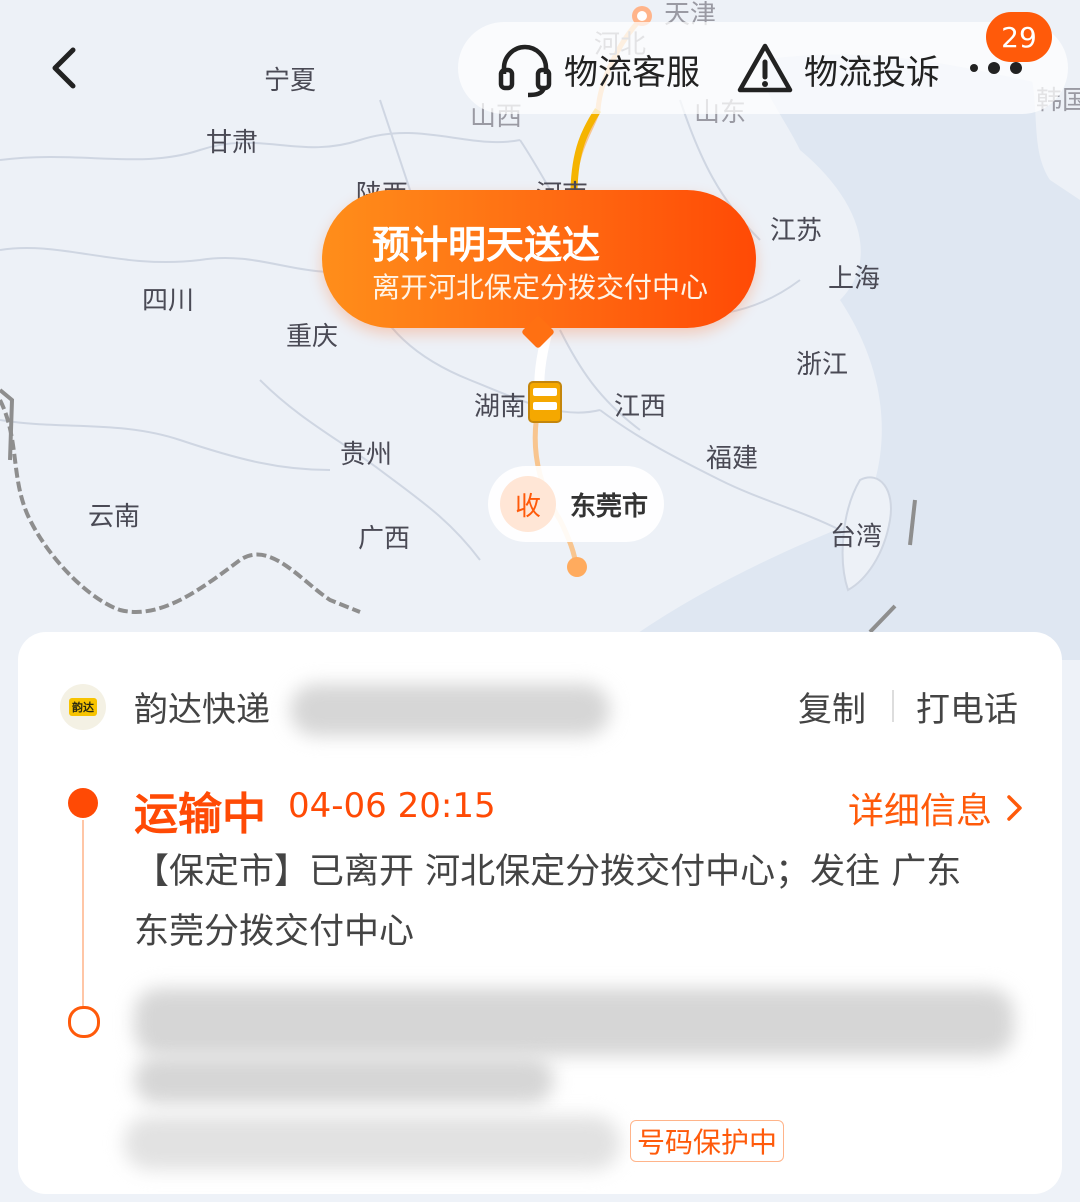  What do you see at coordinates (384, 539) in the screenshot?
I see `map-label-guangxi: 广西` at bounding box center [384, 539].